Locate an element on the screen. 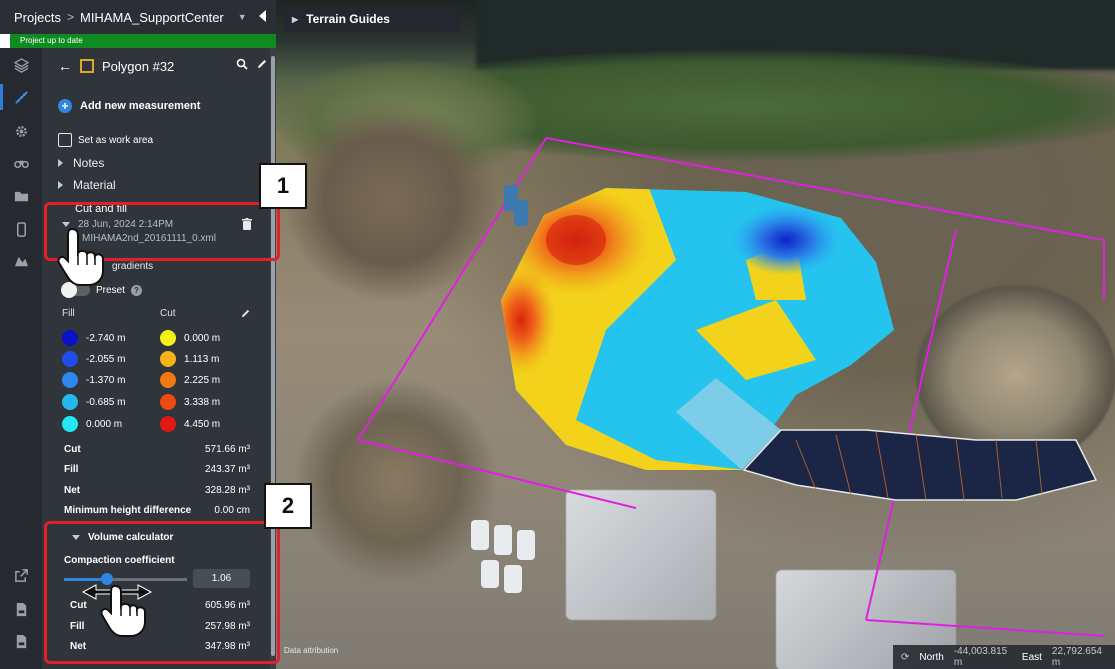  cut-legend-item: 4.450 m is located at coordinates (190, 424).